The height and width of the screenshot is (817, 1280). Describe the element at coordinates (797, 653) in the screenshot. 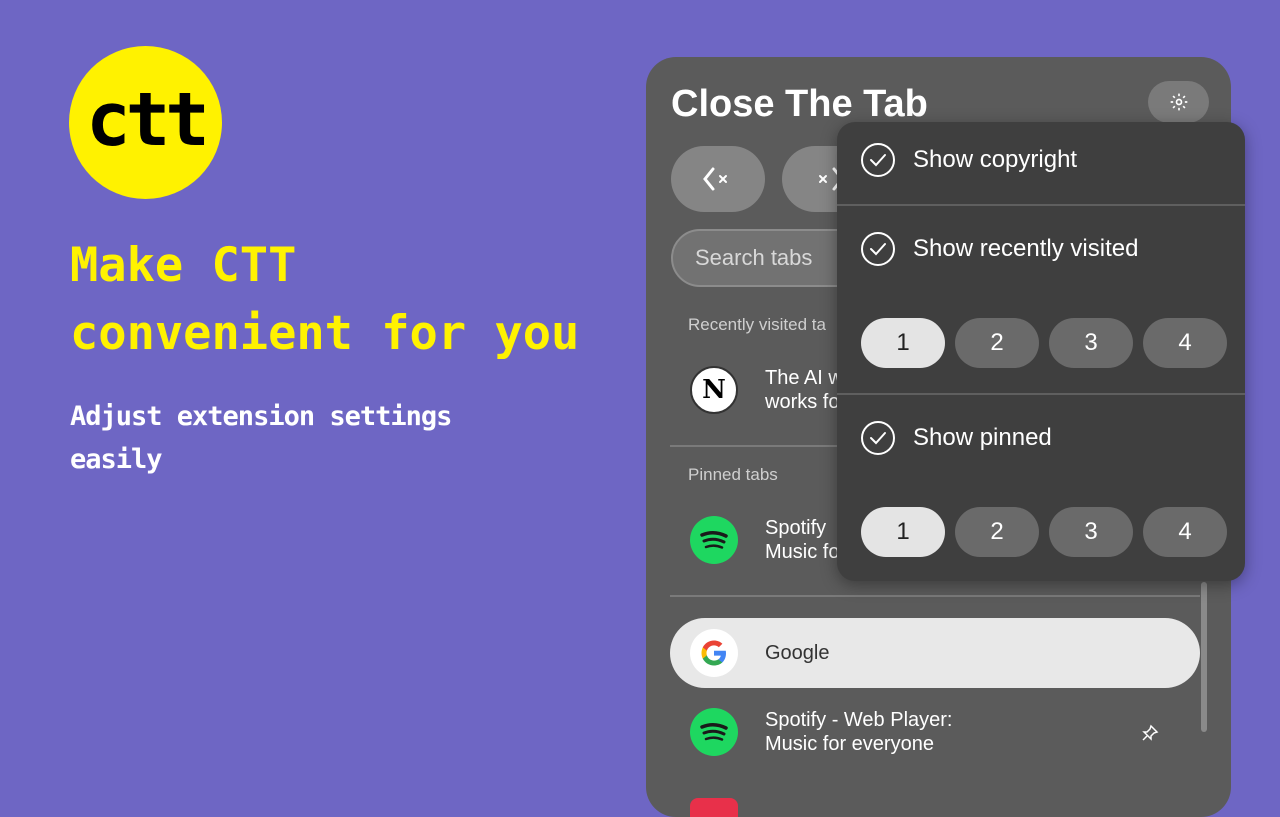

I see `tab-title: Google` at that location.